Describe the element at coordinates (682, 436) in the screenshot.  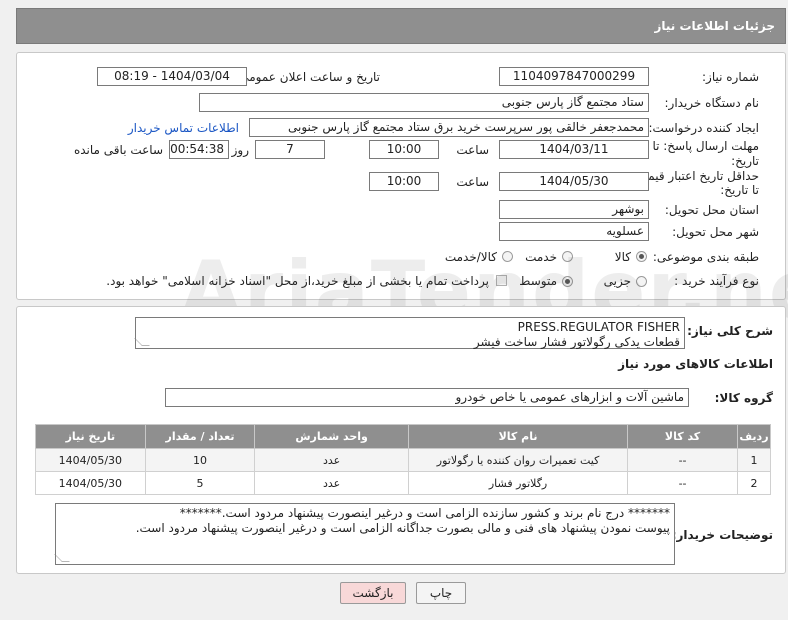
I see `col-item-code: کد کالا` at that location.